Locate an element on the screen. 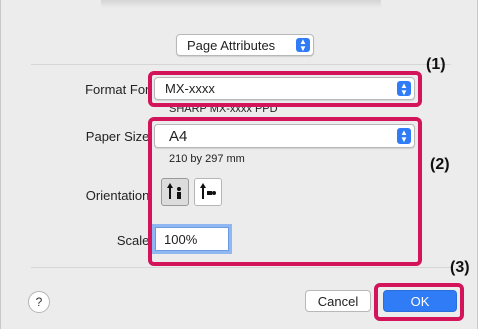 The image size is (480, 329). sheet-top-shadow is located at coordinates (241, 4).